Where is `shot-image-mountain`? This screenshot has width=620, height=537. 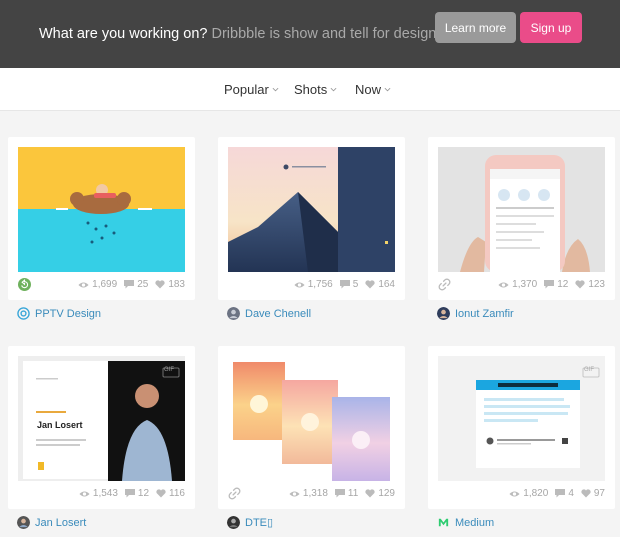 shot-image-mountain is located at coordinates (311, 209).